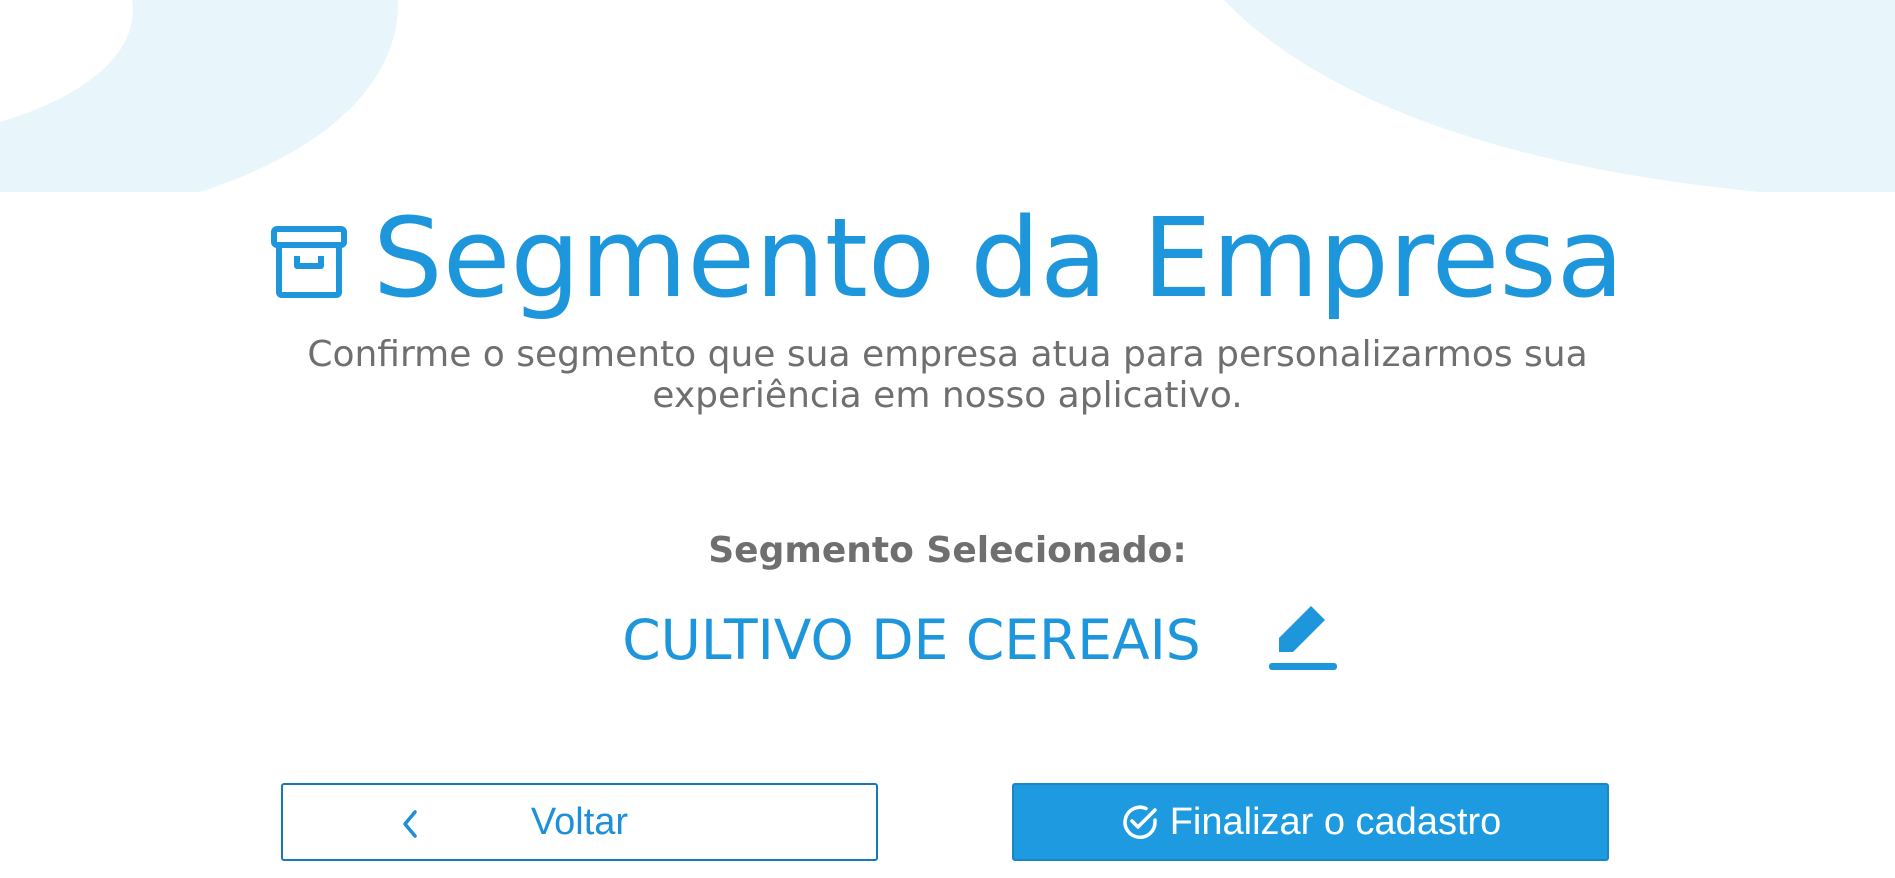 Image resolution: width=1895 pixels, height=878 pixels. I want to click on back-button-label: Voltar, so click(579, 821).